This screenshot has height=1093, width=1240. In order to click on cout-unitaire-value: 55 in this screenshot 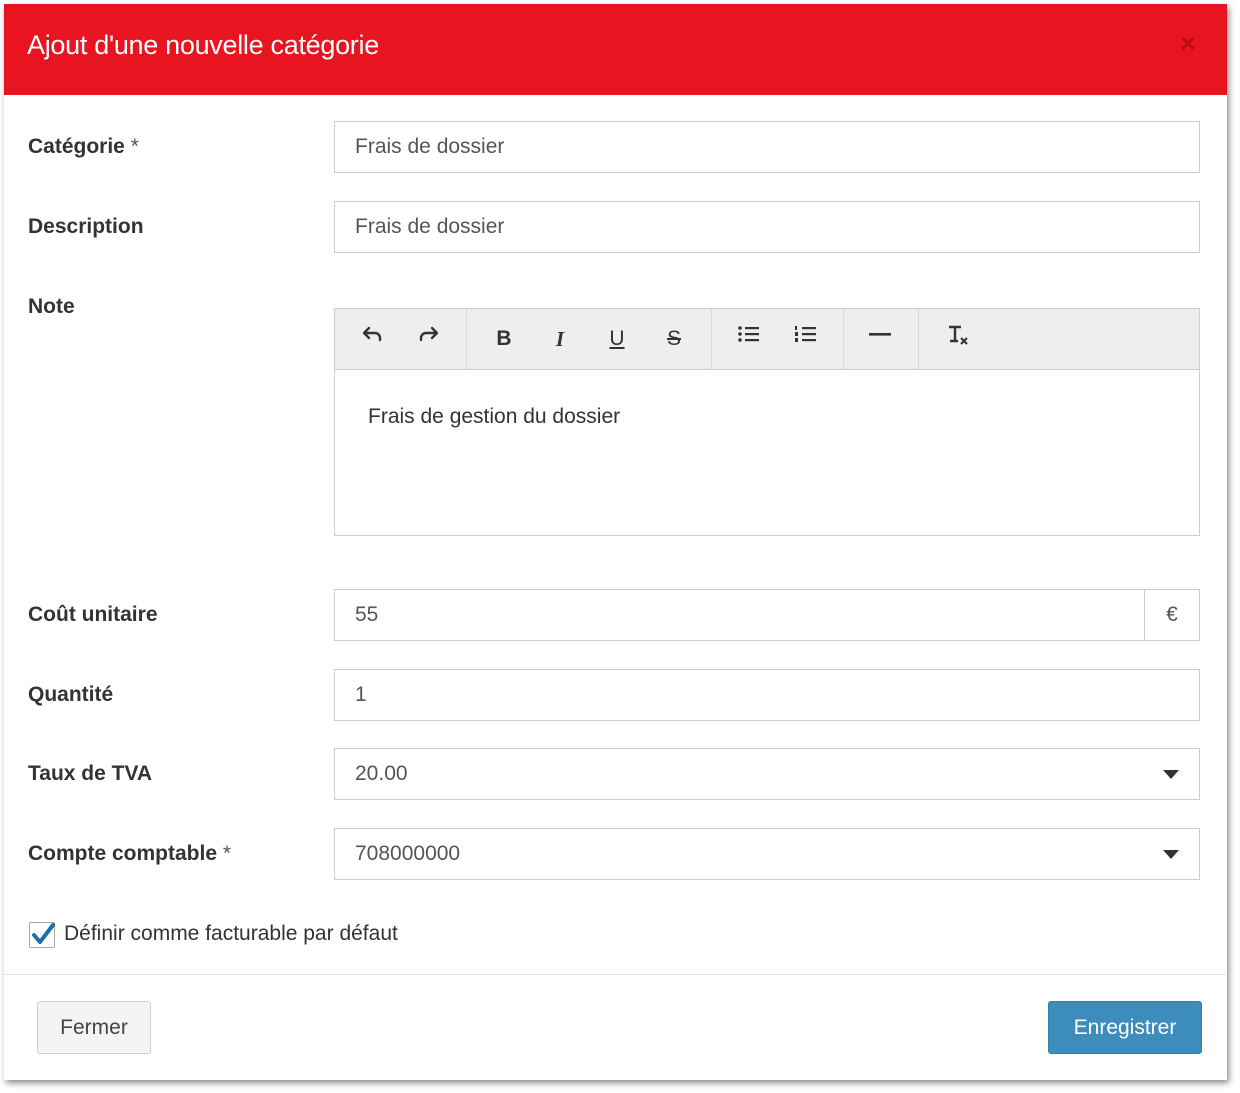, I will do `click(367, 614)`.